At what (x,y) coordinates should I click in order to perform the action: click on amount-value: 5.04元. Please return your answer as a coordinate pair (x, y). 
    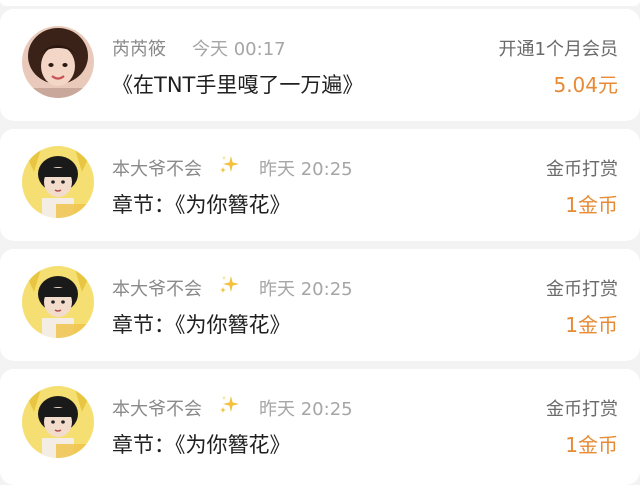
    Looking at the image, I should click on (585, 85).